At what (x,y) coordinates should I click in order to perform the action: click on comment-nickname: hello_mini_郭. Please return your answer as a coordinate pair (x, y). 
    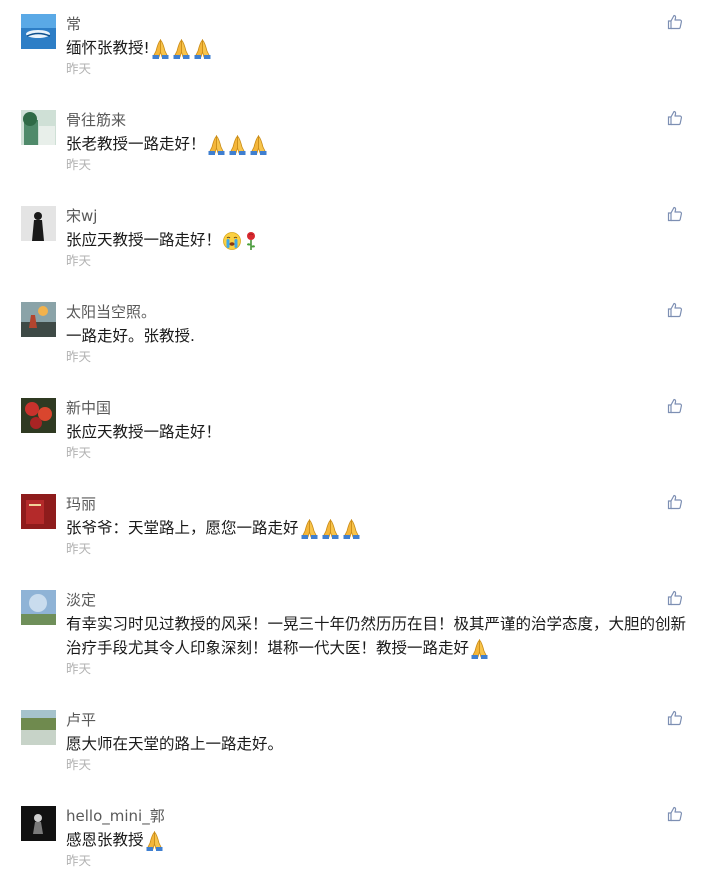
    Looking at the image, I should click on (115, 816).